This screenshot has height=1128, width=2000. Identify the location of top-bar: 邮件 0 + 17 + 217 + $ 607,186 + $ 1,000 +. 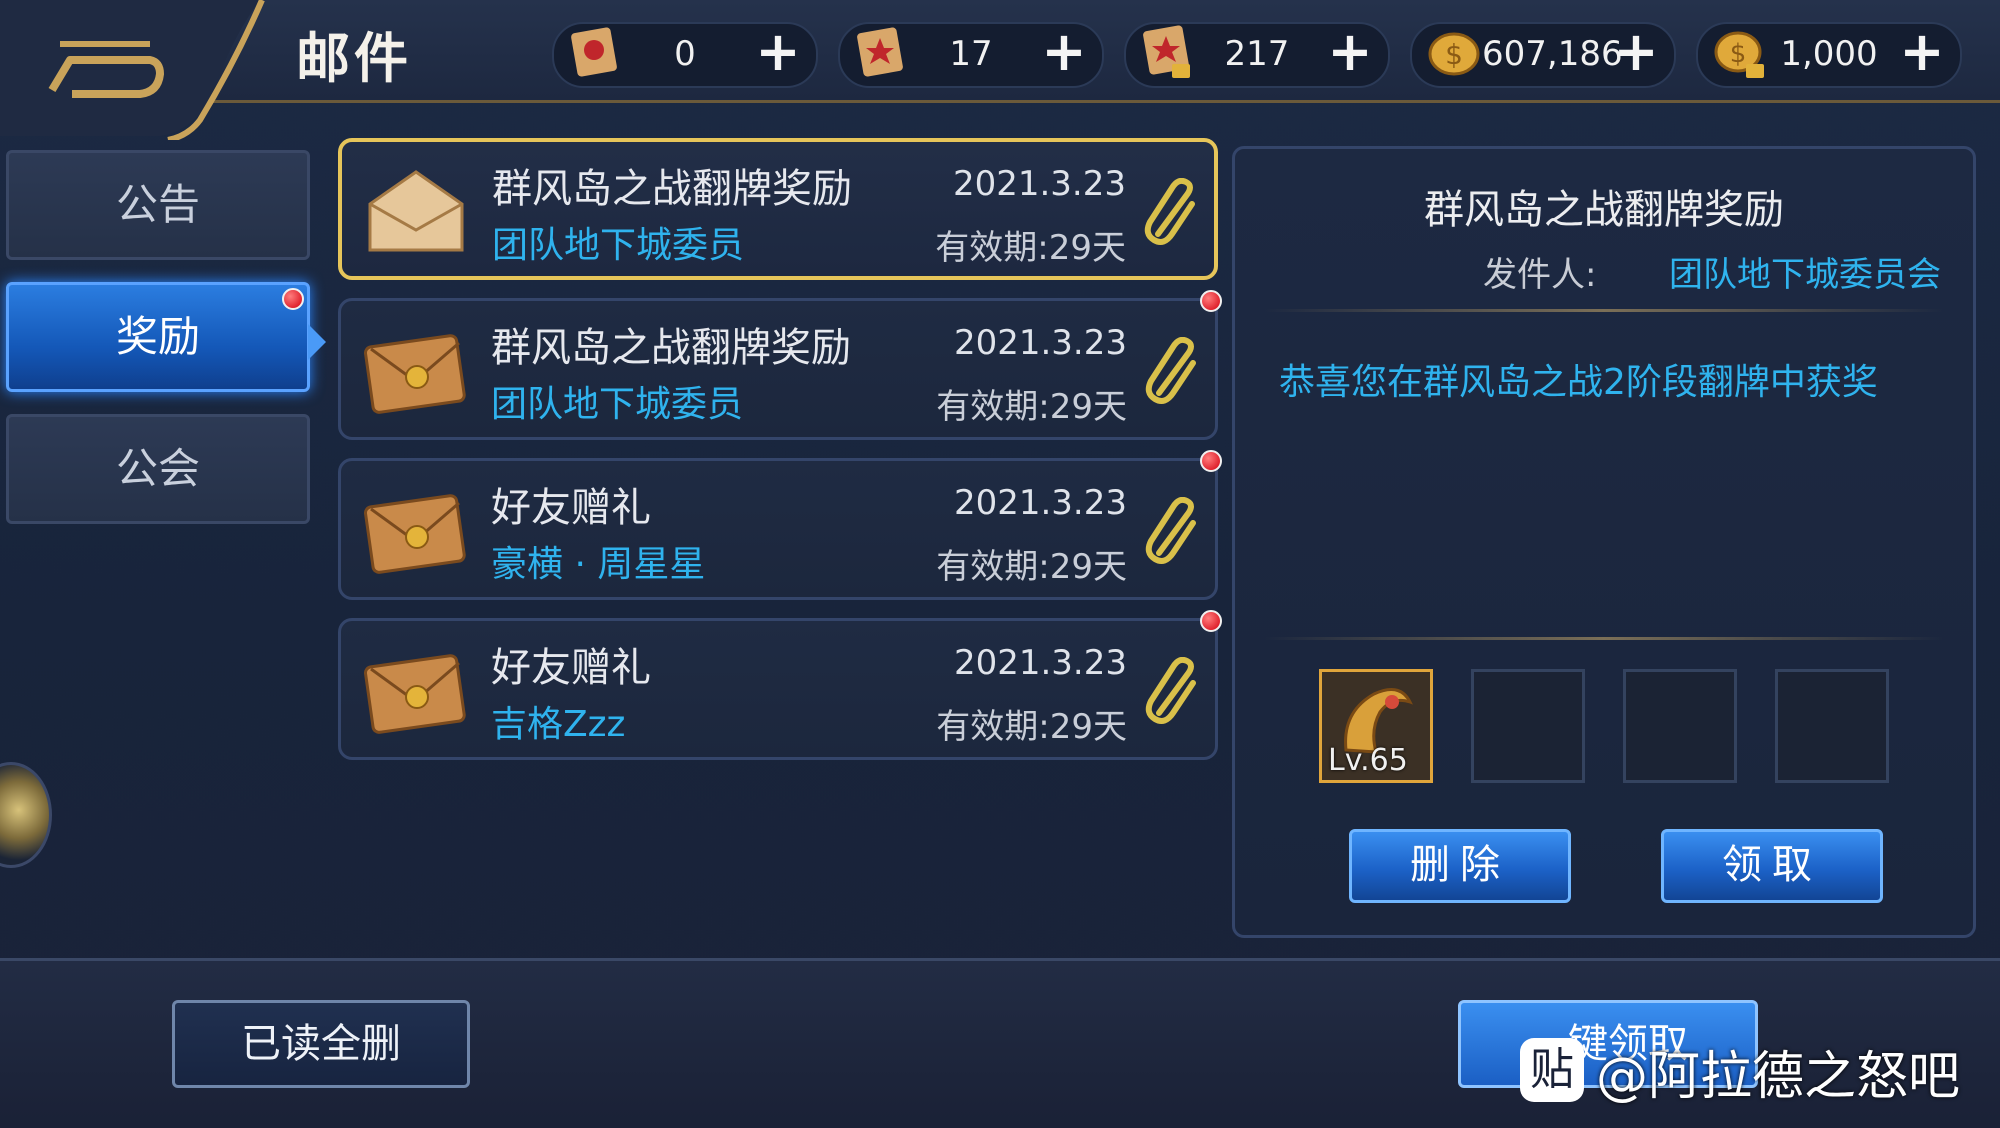
(1000, 71).